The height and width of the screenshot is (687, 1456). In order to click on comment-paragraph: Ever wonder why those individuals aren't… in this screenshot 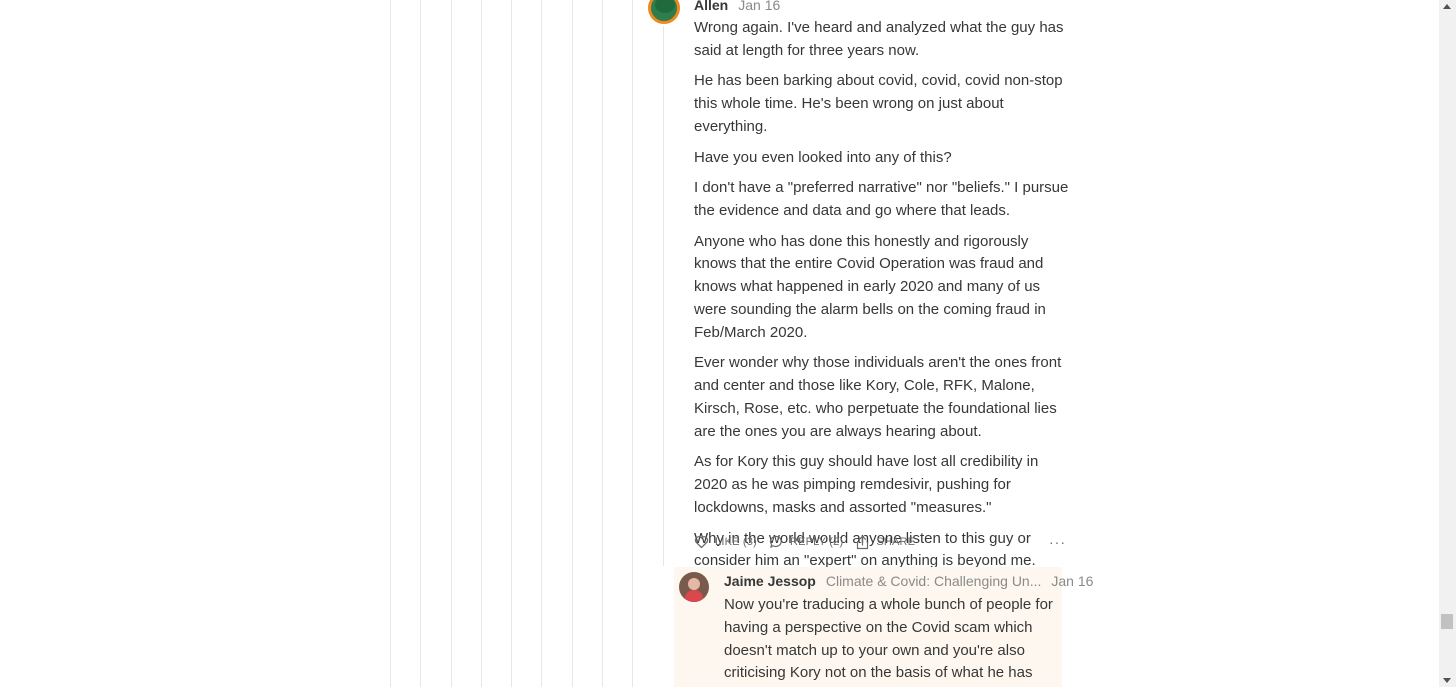, I will do `click(878, 397)`.